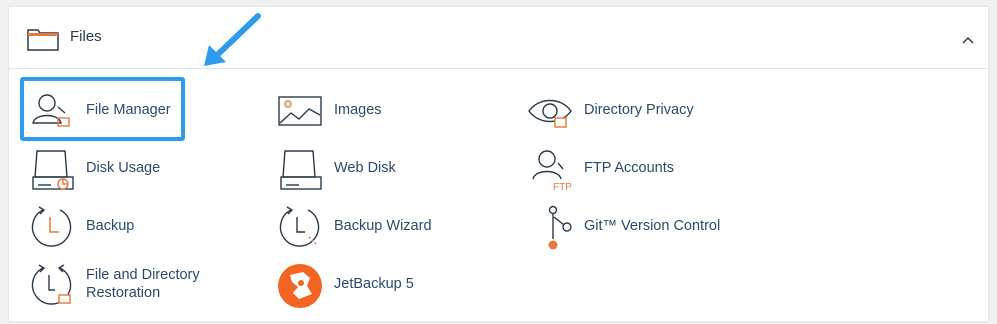  I want to click on item-images: Images, so click(352, 114).